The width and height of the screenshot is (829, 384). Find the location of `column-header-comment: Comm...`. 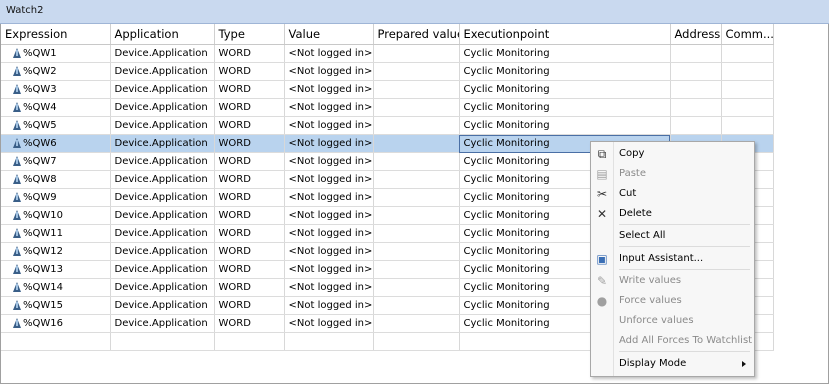

column-header-comment: Comm... is located at coordinates (747, 34).